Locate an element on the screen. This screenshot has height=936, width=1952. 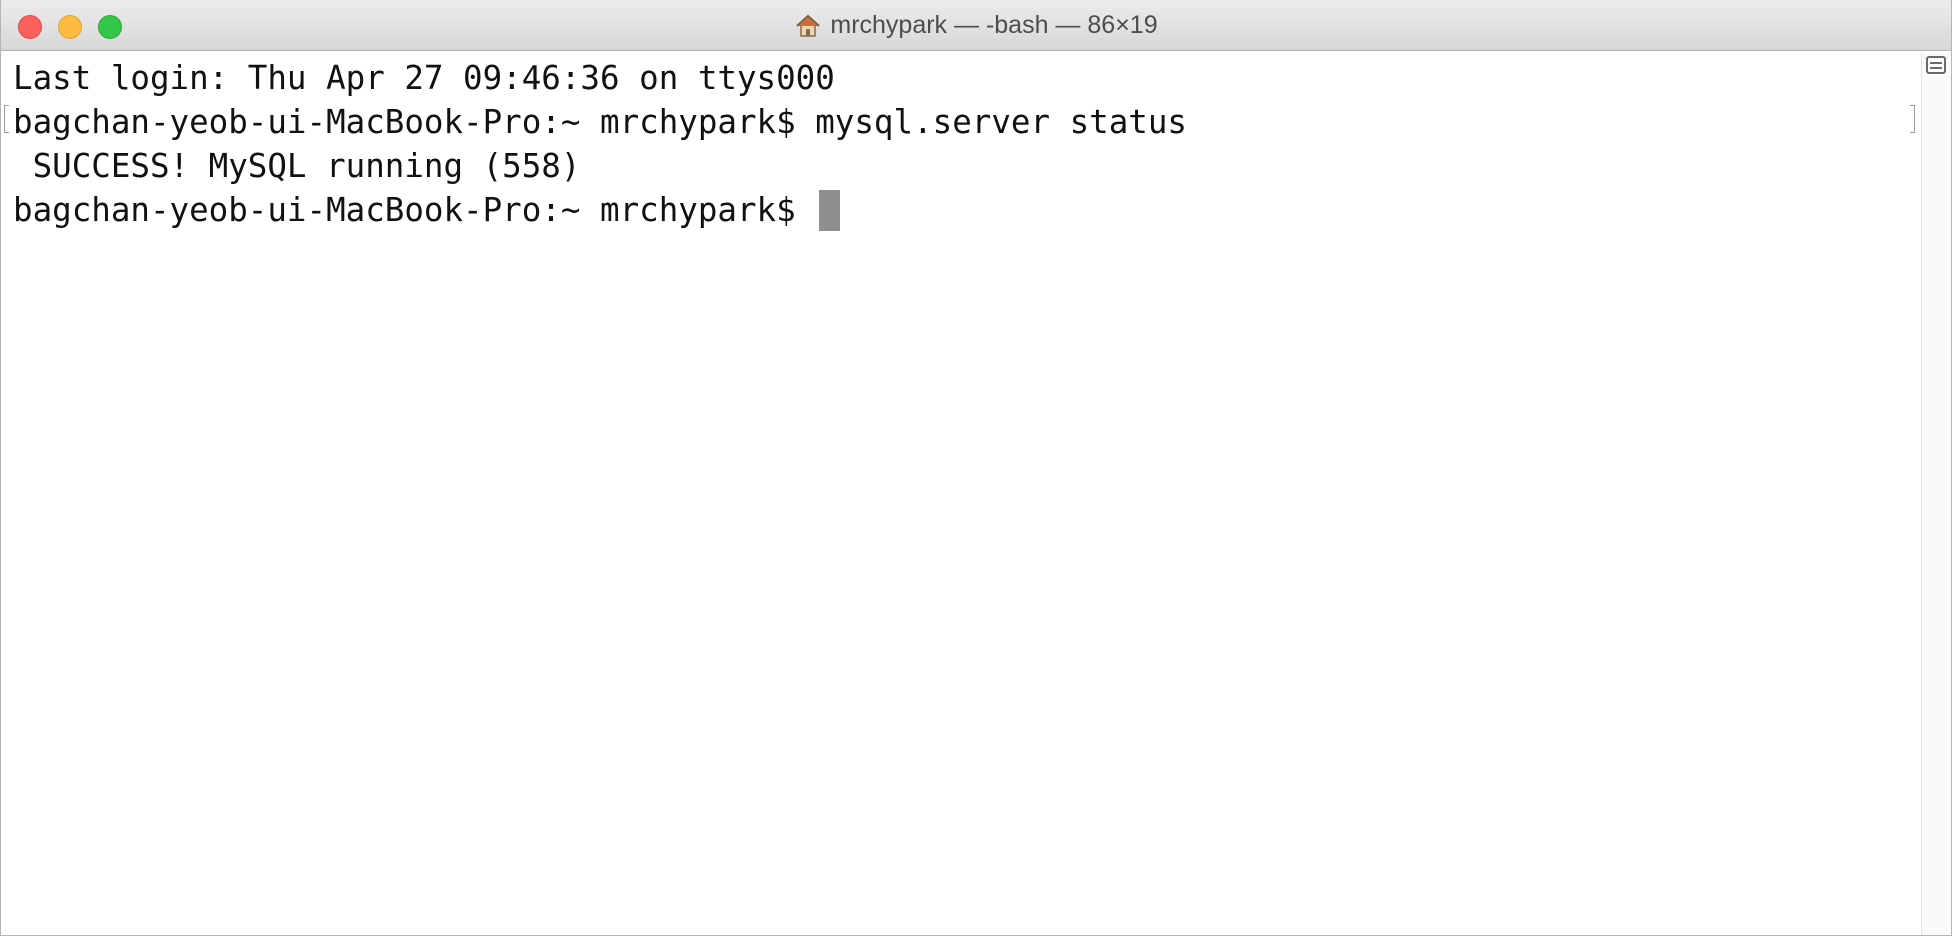
terminal-line-3: SUCCESS! MySQL running (558) is located at coordinates (297, 166).